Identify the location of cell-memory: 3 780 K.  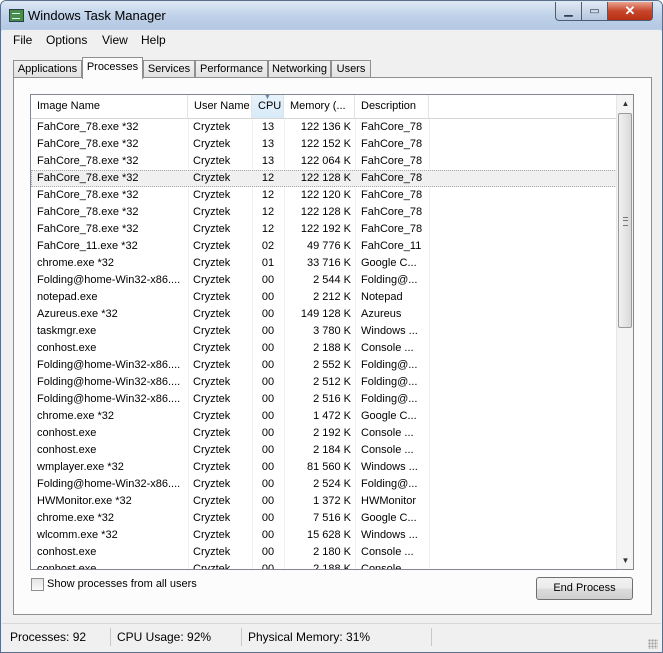
(332, 331).